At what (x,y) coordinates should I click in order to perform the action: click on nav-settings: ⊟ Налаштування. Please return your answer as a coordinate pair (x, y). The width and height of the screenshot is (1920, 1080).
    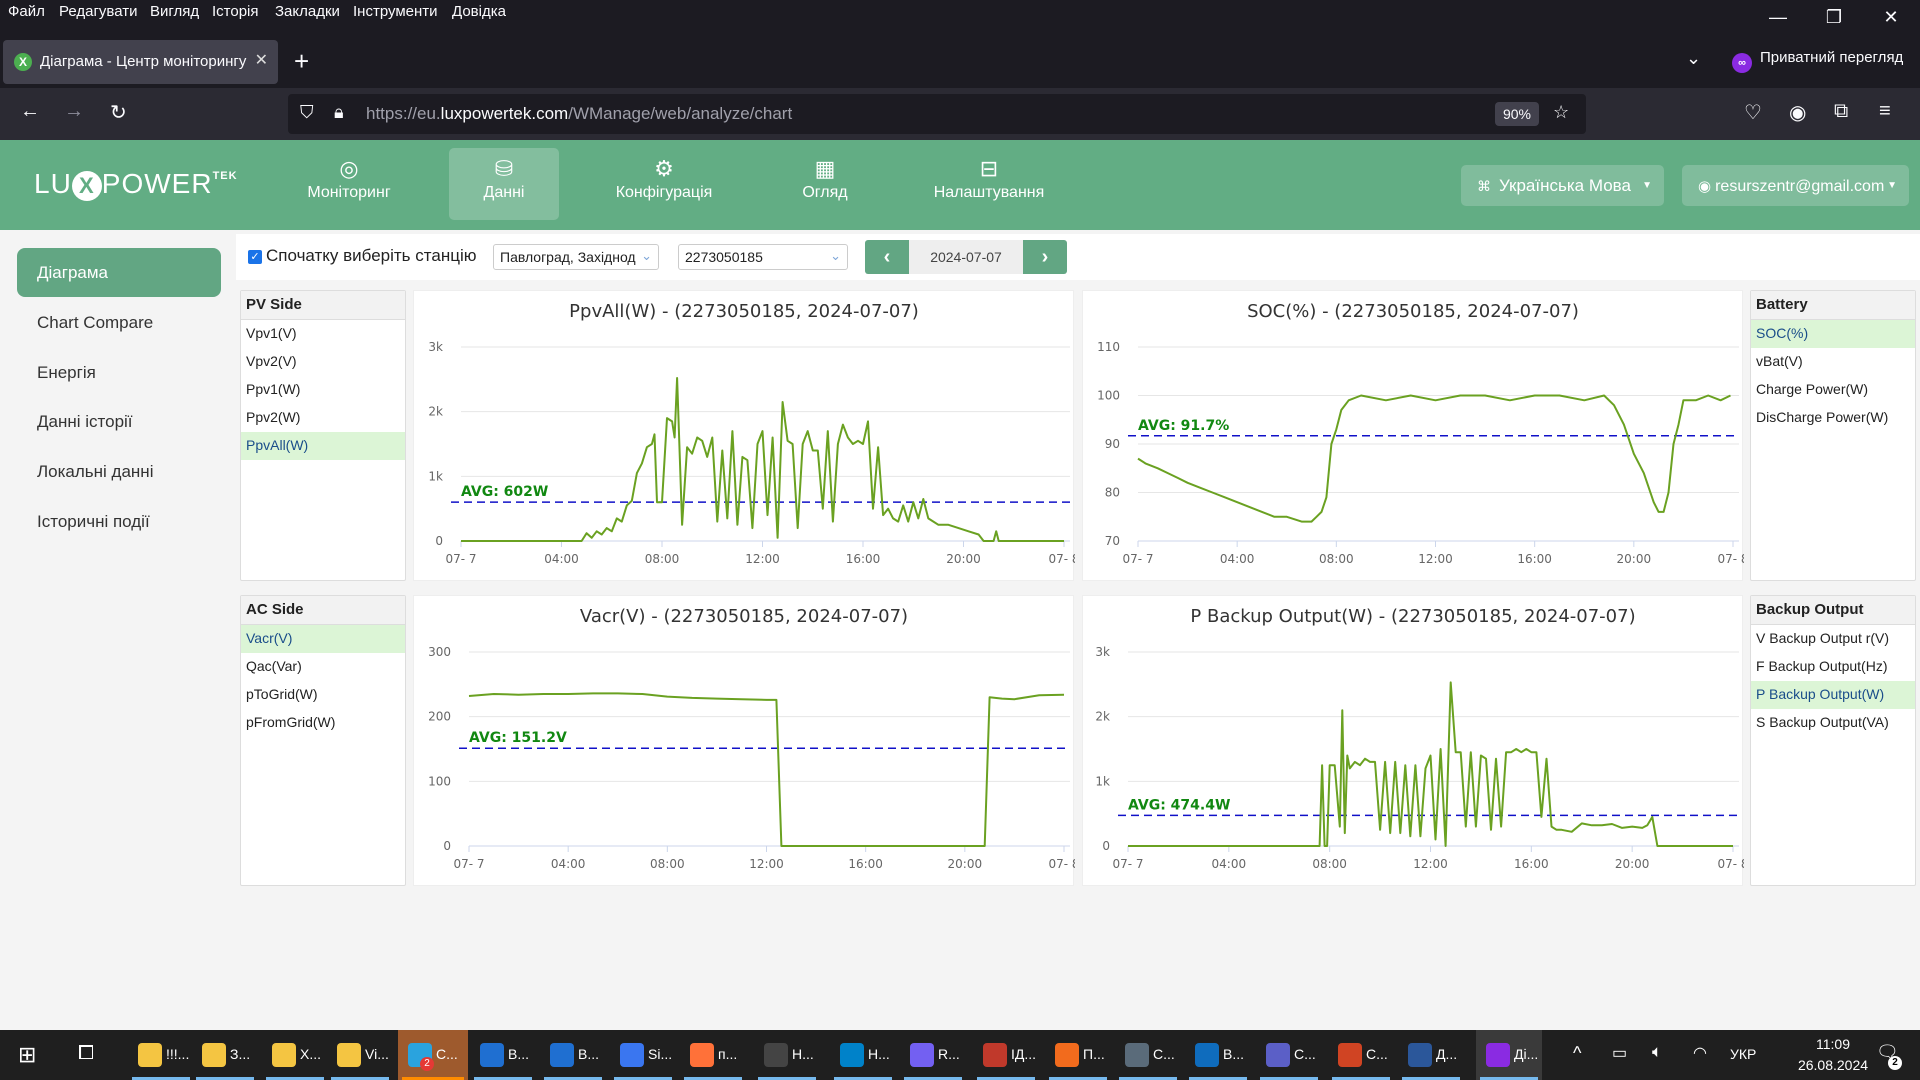
    Looking at the image, I should click on (989, 184).